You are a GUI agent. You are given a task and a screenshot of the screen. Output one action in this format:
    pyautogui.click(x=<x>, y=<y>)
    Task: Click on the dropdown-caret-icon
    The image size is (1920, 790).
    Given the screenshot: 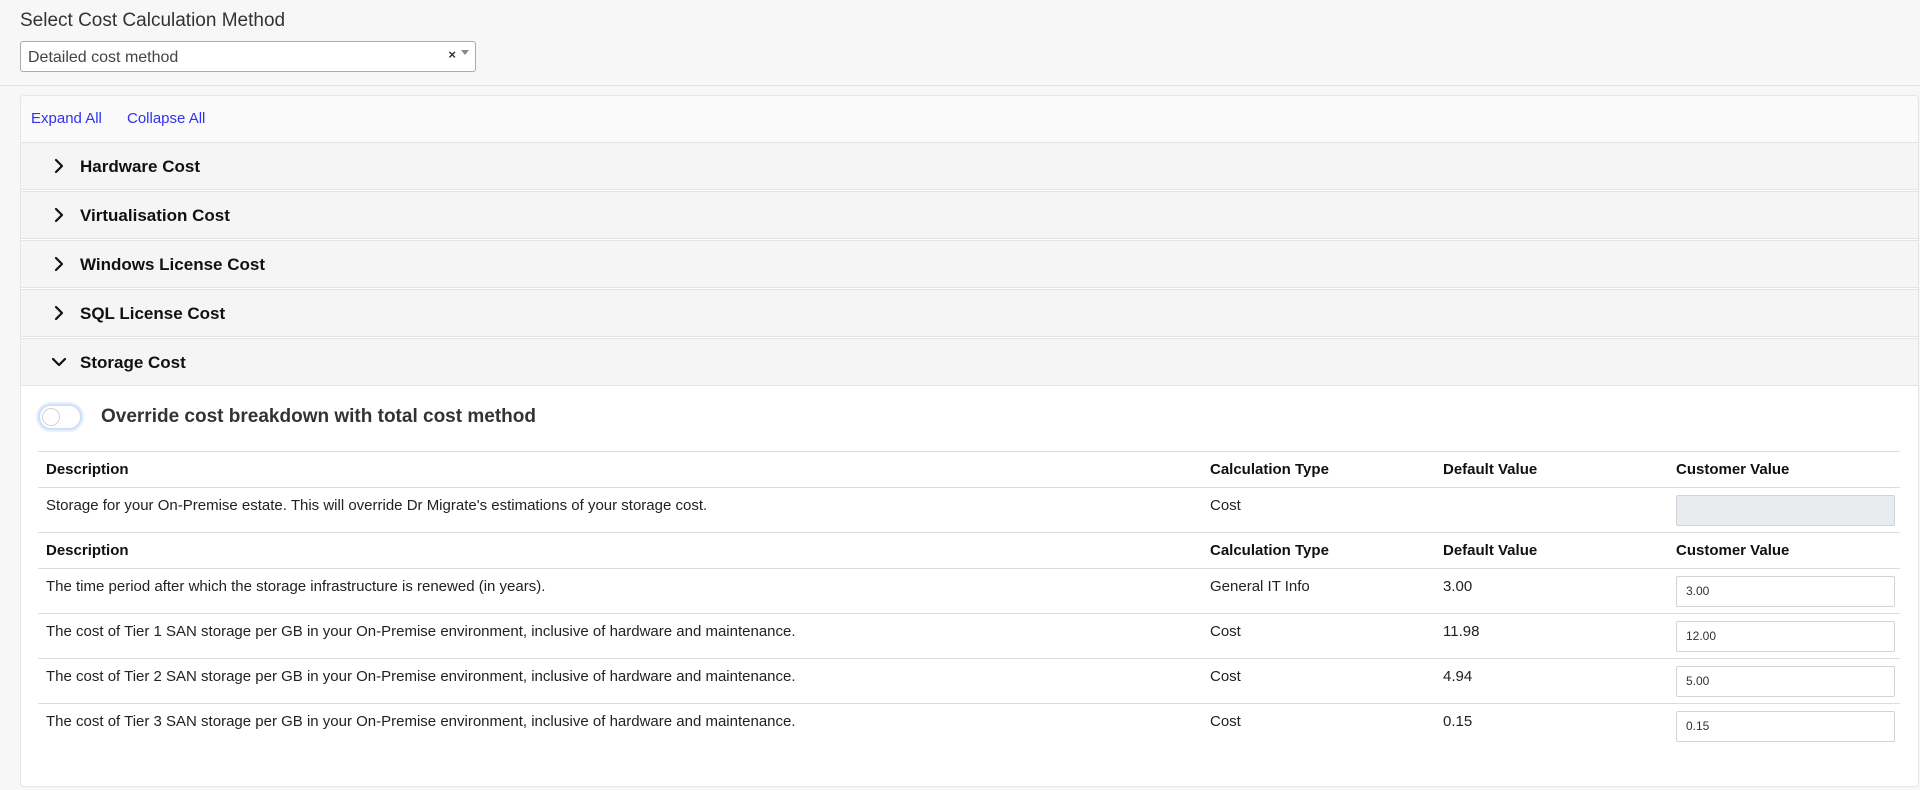 What is the action you would take?
    pyautogui.click(x=465, y=52)
    